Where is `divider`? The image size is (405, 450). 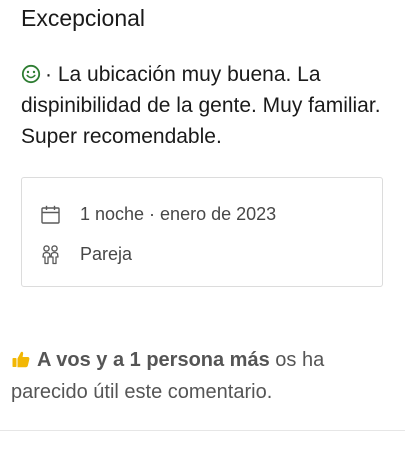 divider is located at coordinates (202, 430).